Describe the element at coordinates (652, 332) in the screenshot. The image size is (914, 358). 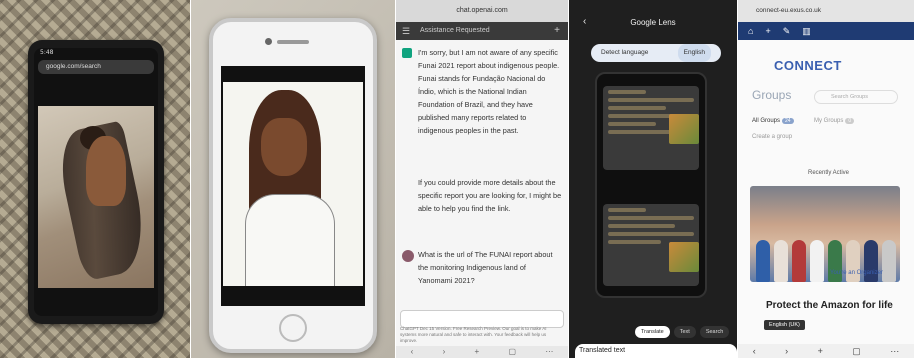
I see `chip-translate: Translate` at that location.